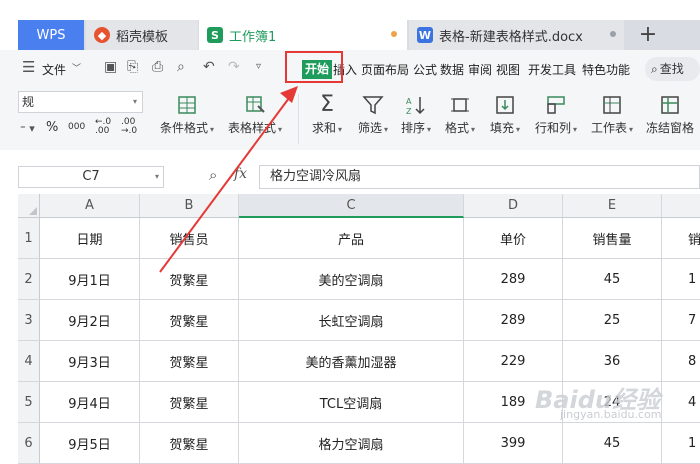 The height and width of the screenshot is (464, 700). Describe the element at coordinates (611, 414) in the screenshot. I see `baidu-watermark-url: jingyan.baidu.com` at that location.